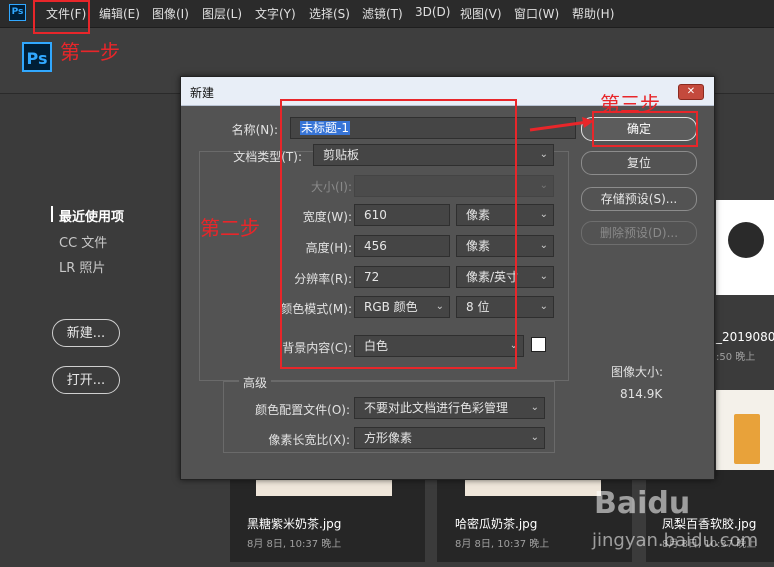 The height and width of the screenshot is (567, 774). I want to click on menu-edit: 编辑(E), so click(119, 13).